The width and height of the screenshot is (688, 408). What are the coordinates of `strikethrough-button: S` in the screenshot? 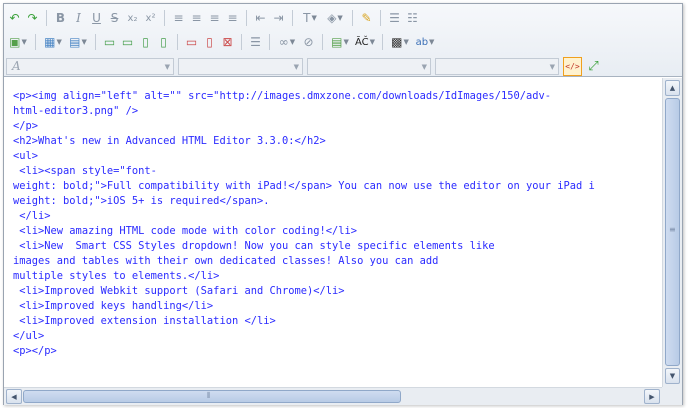 It's located at (114, 18).